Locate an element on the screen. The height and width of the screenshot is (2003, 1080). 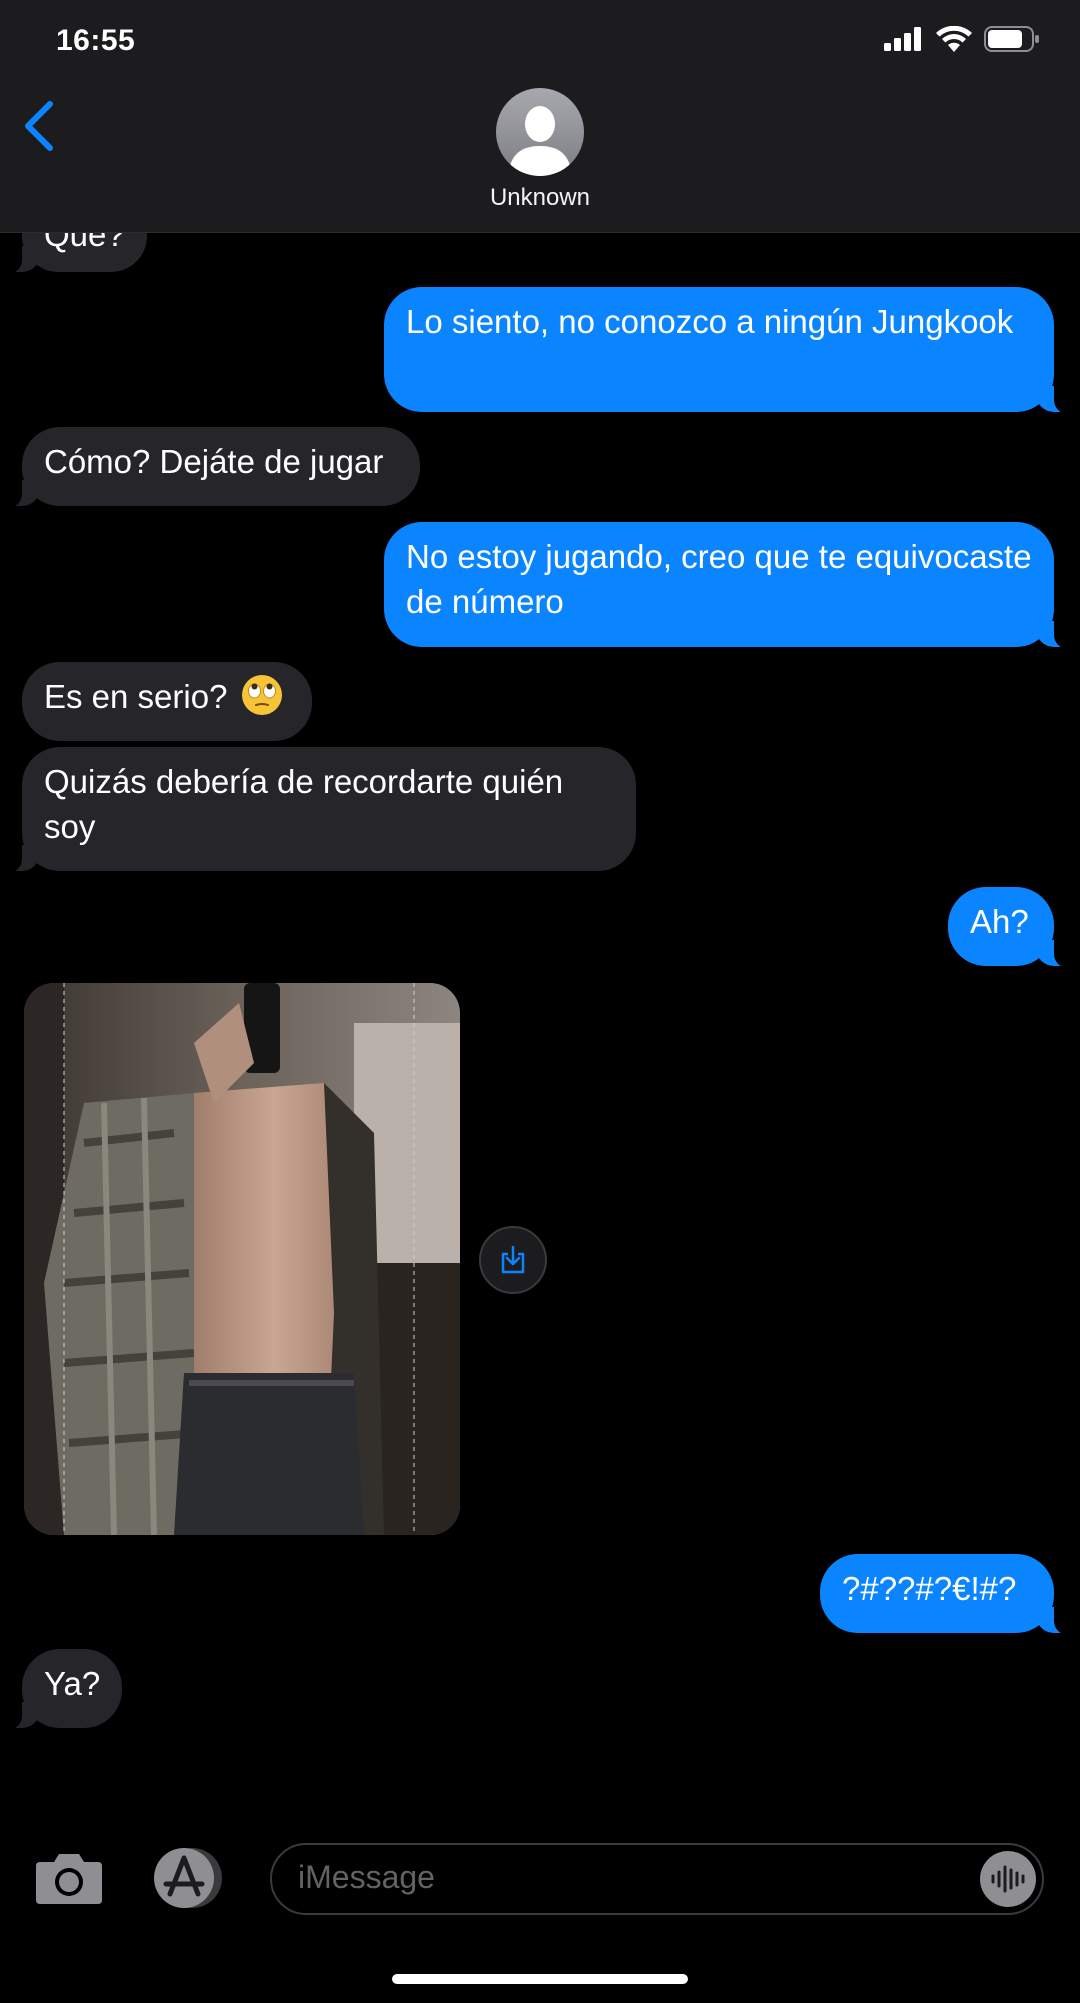
status-icons is located at coordinates (962, 39).